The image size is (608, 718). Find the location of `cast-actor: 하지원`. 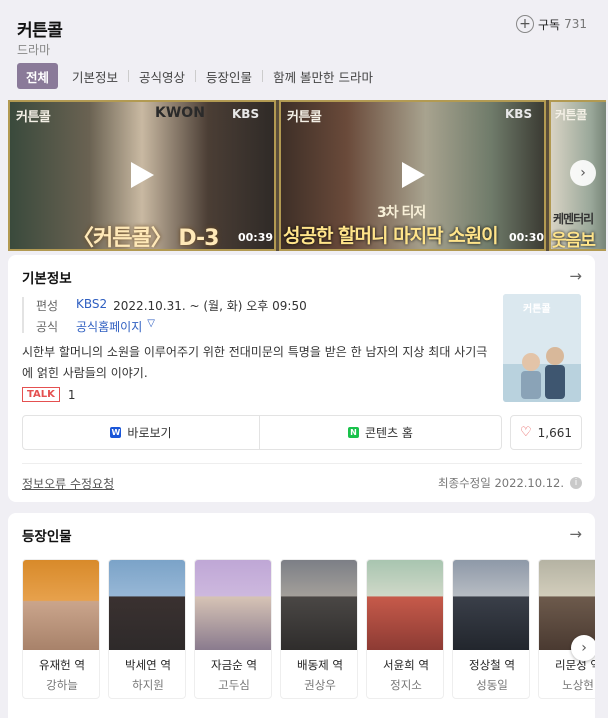

cast-actor: 하지원 is located at coordinates (148, 685).